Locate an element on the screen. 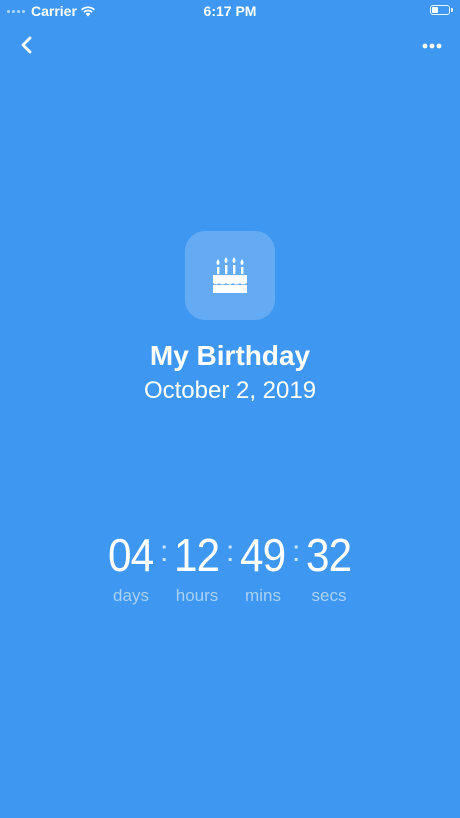  more-options-button is located at coordinates (433, 46).